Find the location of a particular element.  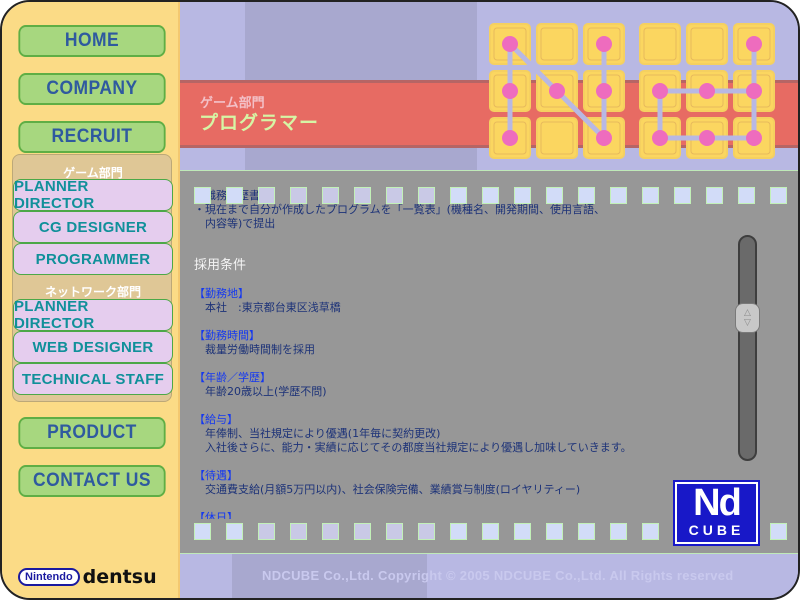

content-line: 入社後さらに、能力・実績に応じてその都度当社規定により優遇し加味していきます。 is located at coordinates (413, 447).